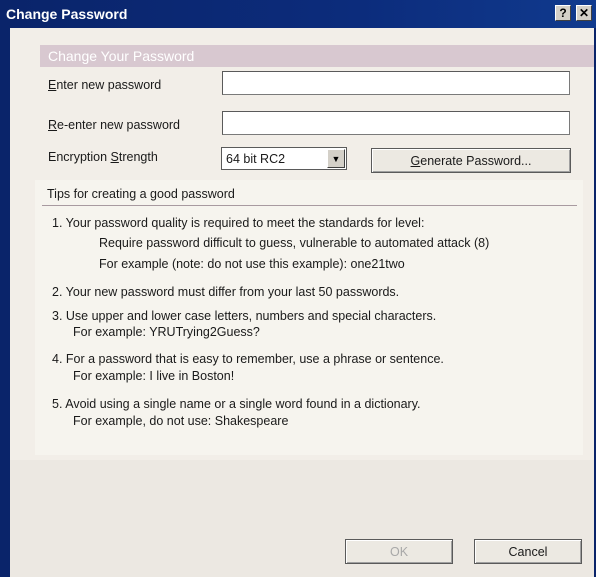 The image size is (596, 577). Describe the element at coordinates (154, 376) in the screenshot. I see `tip-4-example: For example: I live in Boston!` at that location.